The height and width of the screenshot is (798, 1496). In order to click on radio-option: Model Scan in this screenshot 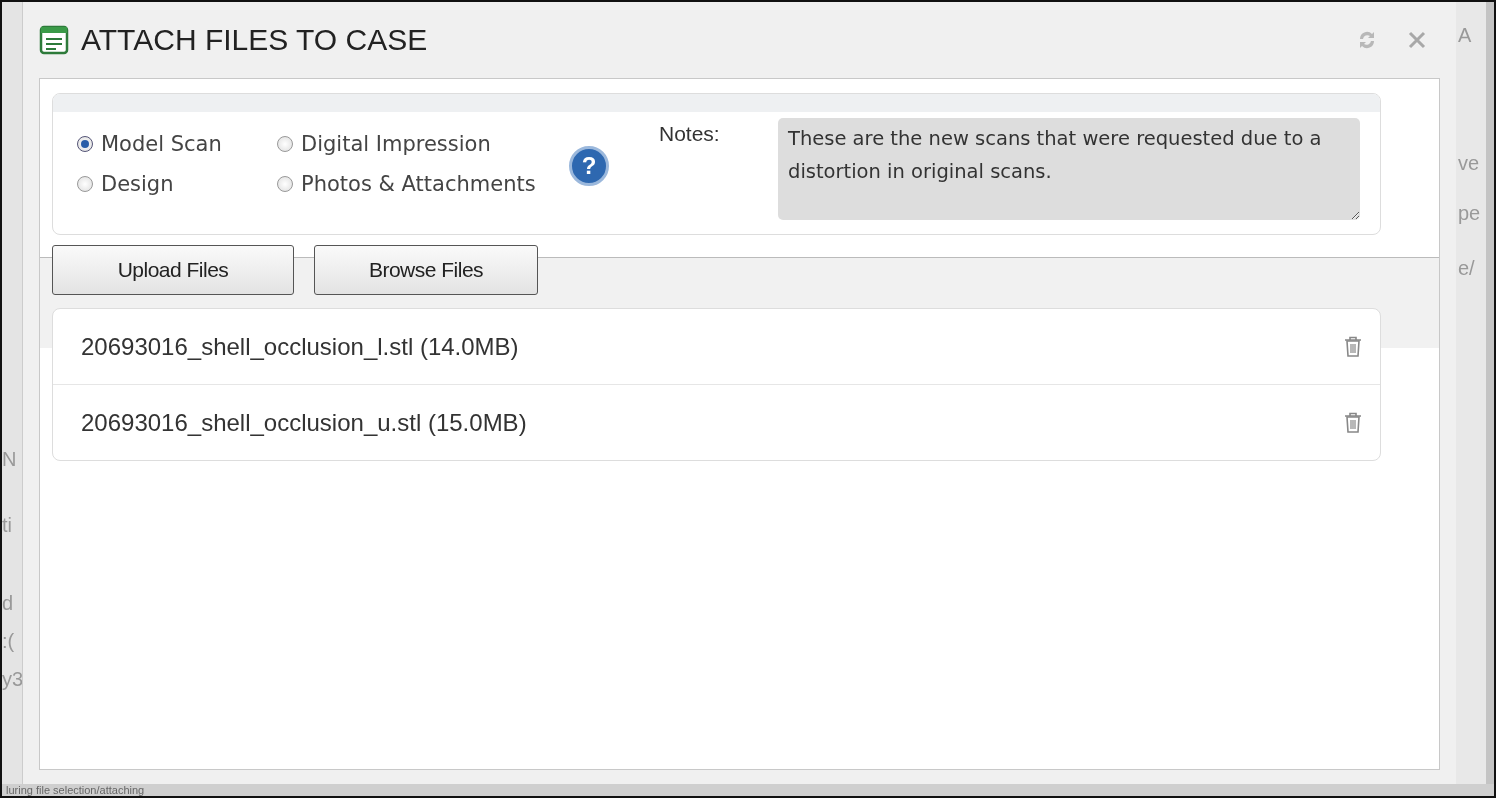, I will do `click(177, 144)`.